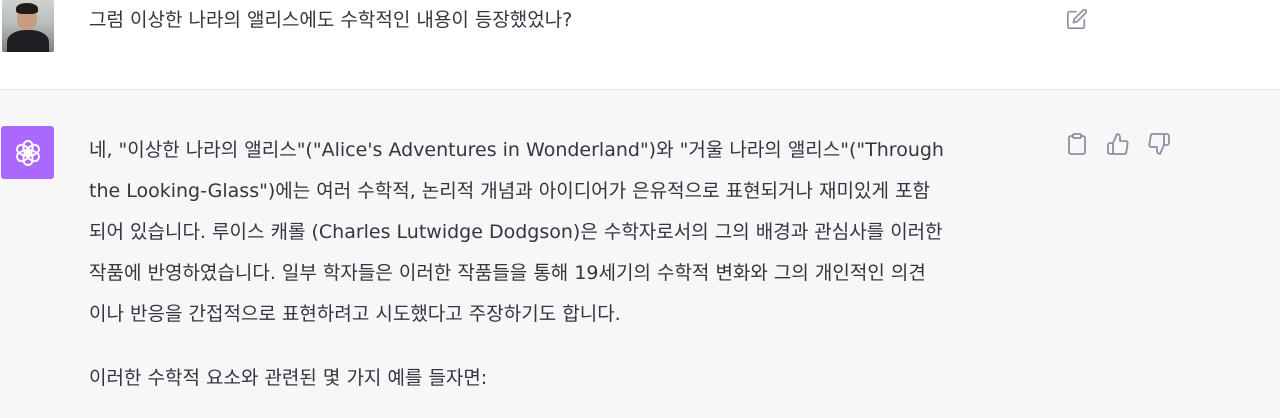 The image size is (1280, 418). I want to click on thumbs-down-icon, so click(1159, 144).